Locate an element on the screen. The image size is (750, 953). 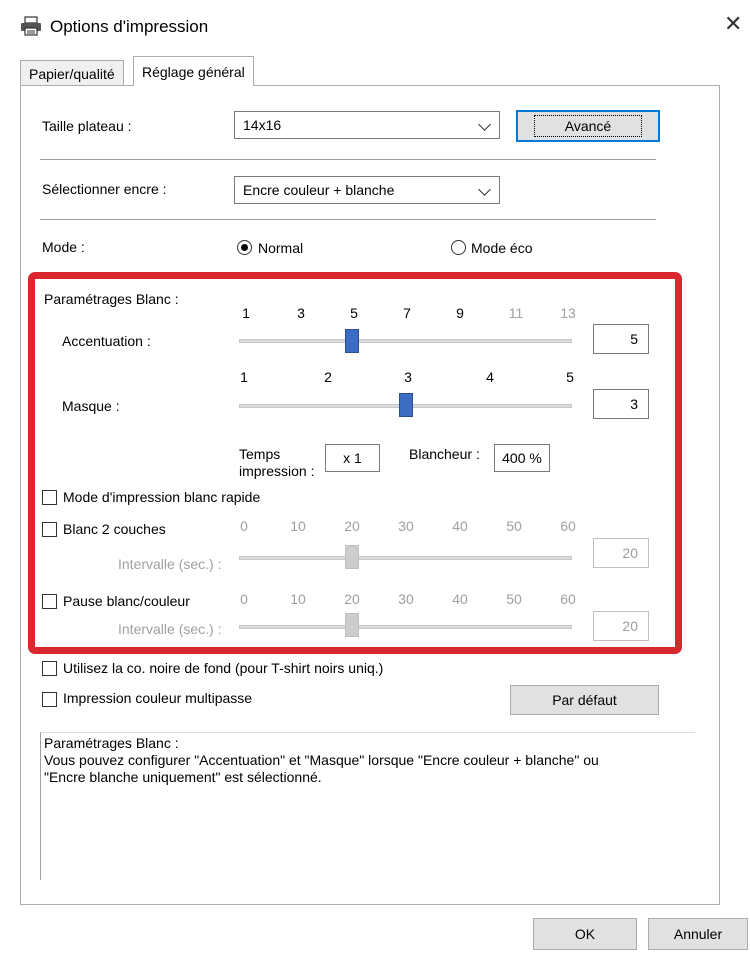
mode-eco-label: Mode éco is located at coordinates (502, 248).